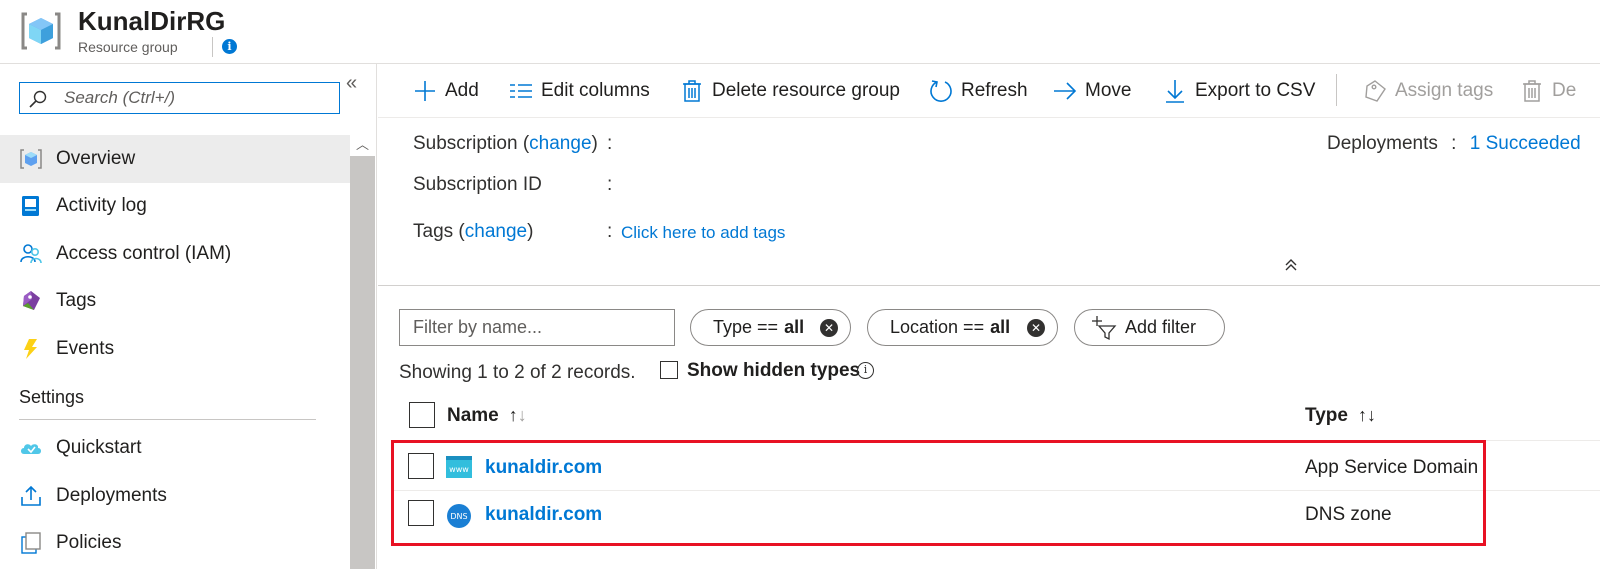 This screenshot has height=569, width=1600. I want to click on tag-outline-icon, so click(1375, 91).